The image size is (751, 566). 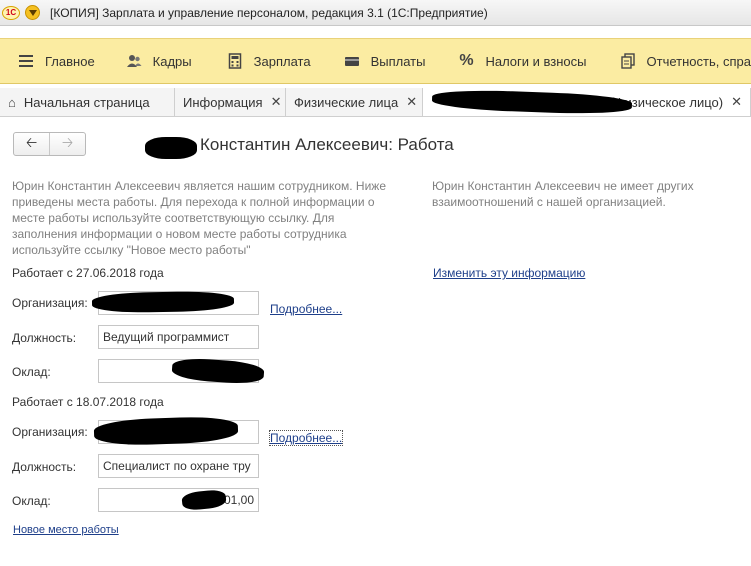 I want to click on chevron-down-icon, so click(x=32, y=12).